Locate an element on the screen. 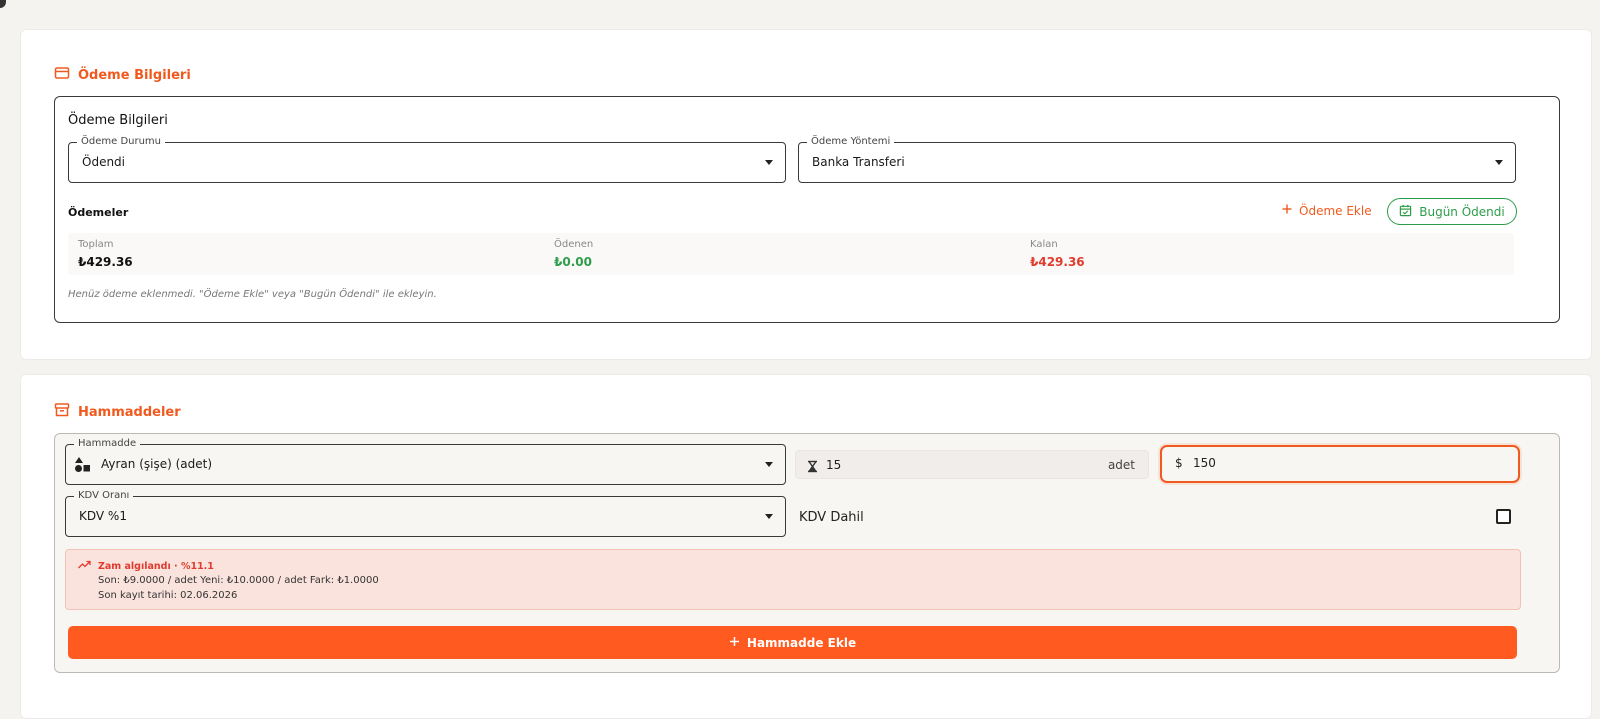  summary-total: Toplam ₺429.36 is located at coordinates (105, 254).